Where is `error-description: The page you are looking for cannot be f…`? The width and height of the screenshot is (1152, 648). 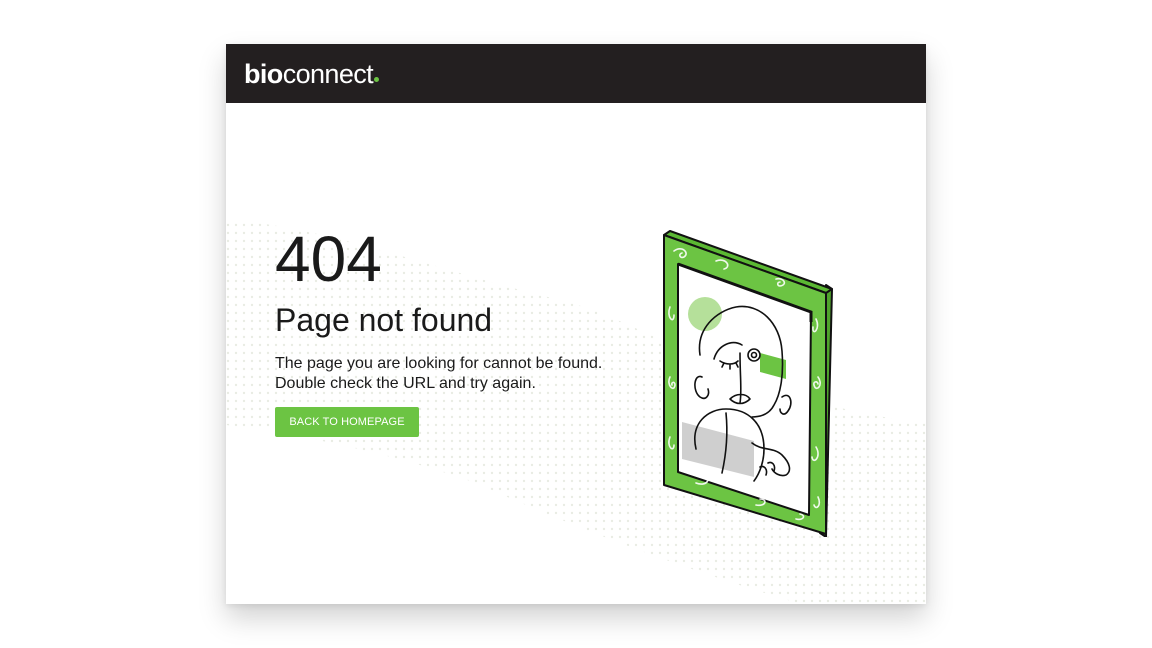 error-description: The page you are looking for cannot be f… is located at coordinates (455, 374).